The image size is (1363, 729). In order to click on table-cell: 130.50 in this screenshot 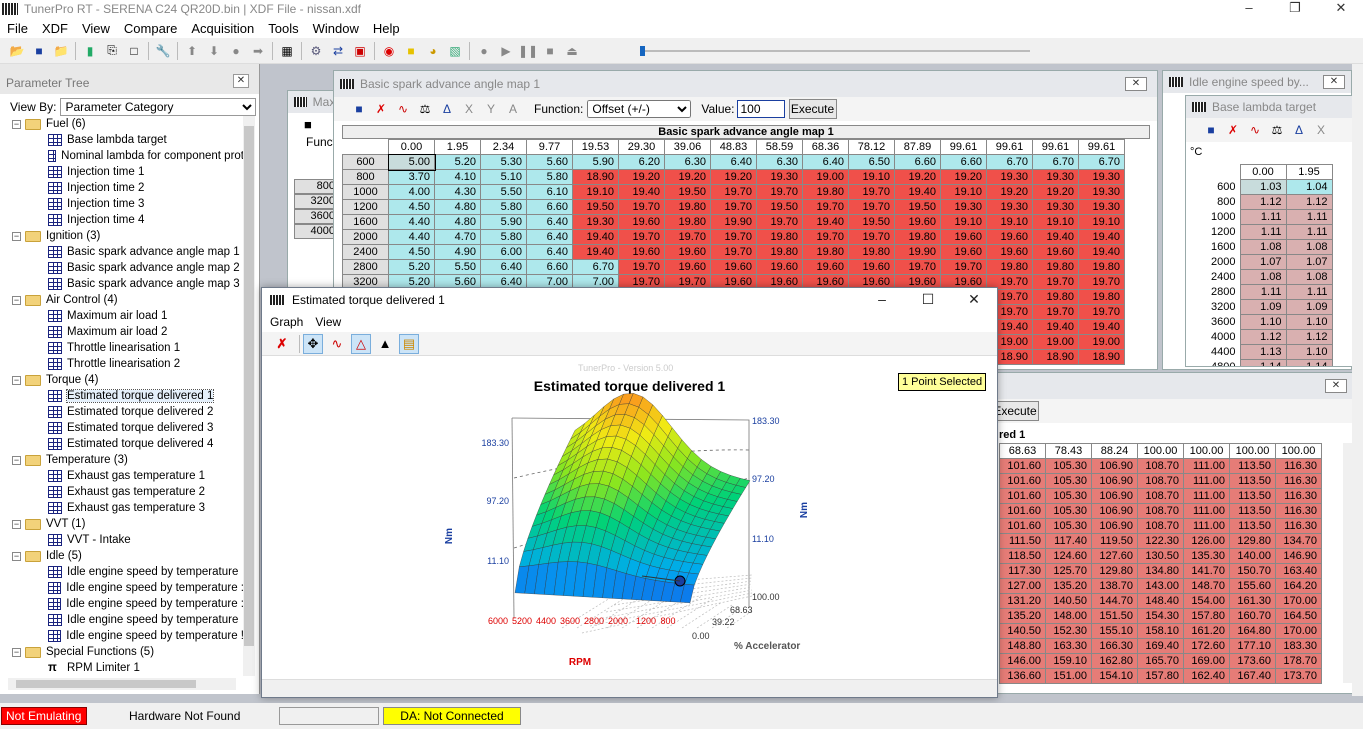, I will do `click(1160, 556)`.